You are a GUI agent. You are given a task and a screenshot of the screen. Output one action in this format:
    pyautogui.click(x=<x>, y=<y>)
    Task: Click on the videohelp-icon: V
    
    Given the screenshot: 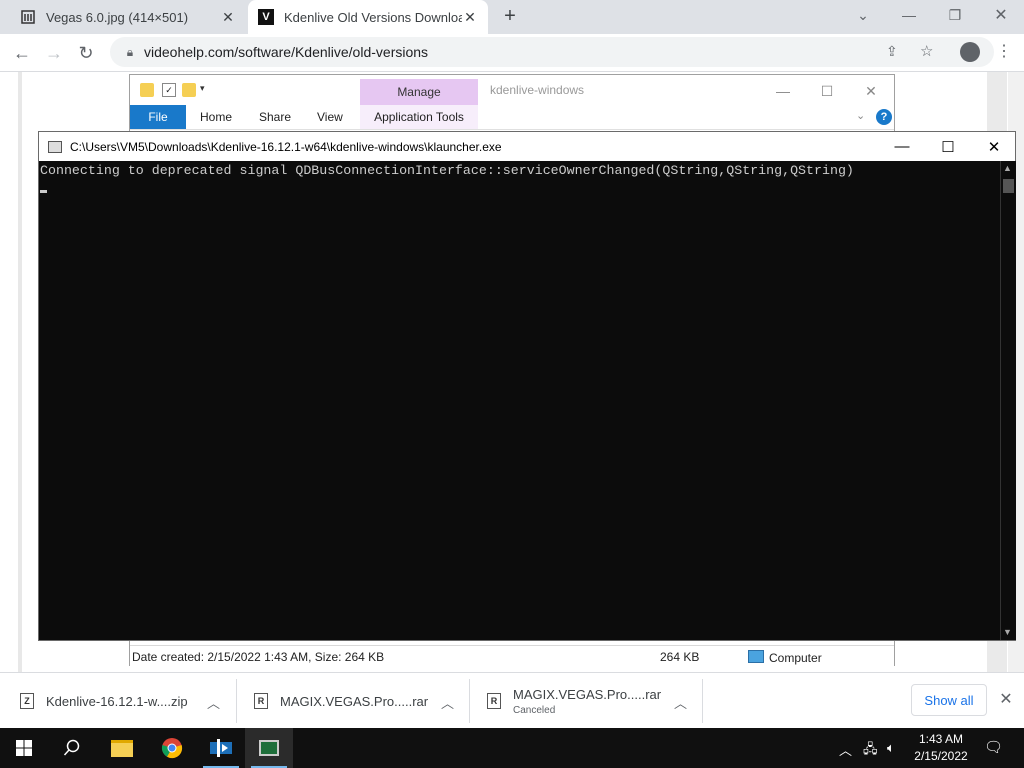 What is the action you would take?
    pyautogui.click(x=266, y=17)
    